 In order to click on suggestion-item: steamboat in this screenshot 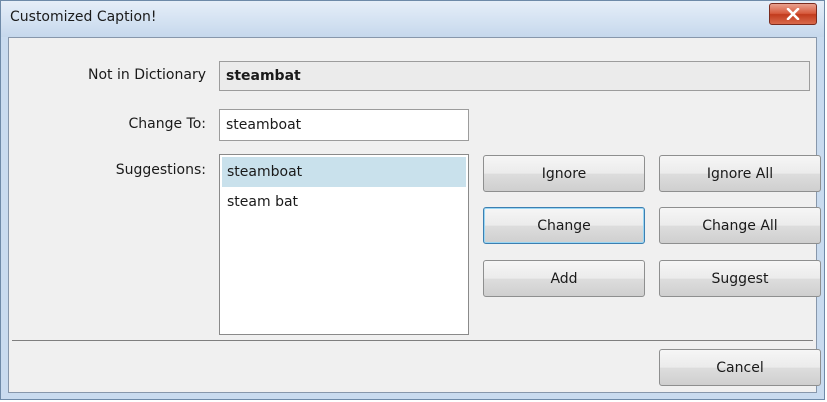, I will do `click(344, 172)`.